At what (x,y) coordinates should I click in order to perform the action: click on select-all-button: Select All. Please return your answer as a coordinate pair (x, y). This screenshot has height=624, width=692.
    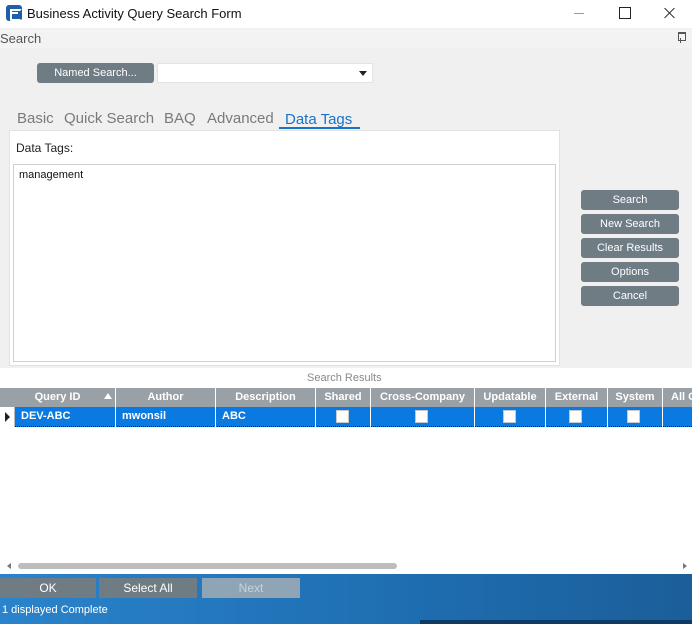
    Looking at the image, I should click on (148, 588).